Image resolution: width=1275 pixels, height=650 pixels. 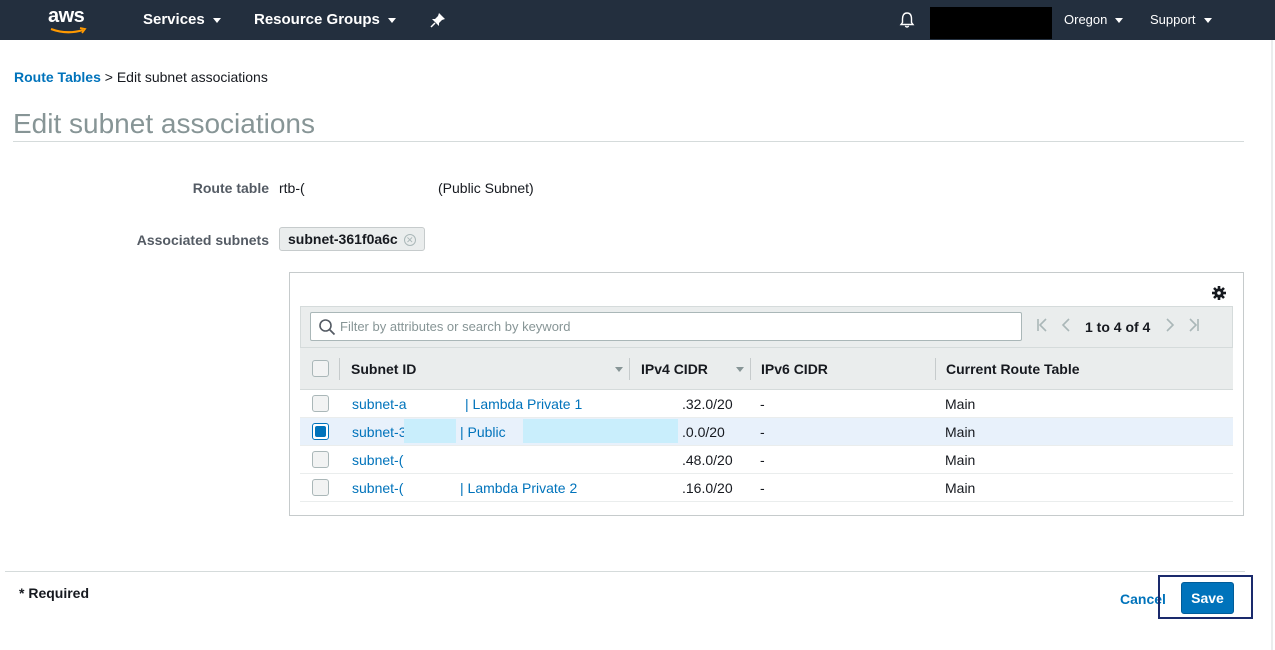 I want to click on scrollbar-track, so click(x=1272, y=345).